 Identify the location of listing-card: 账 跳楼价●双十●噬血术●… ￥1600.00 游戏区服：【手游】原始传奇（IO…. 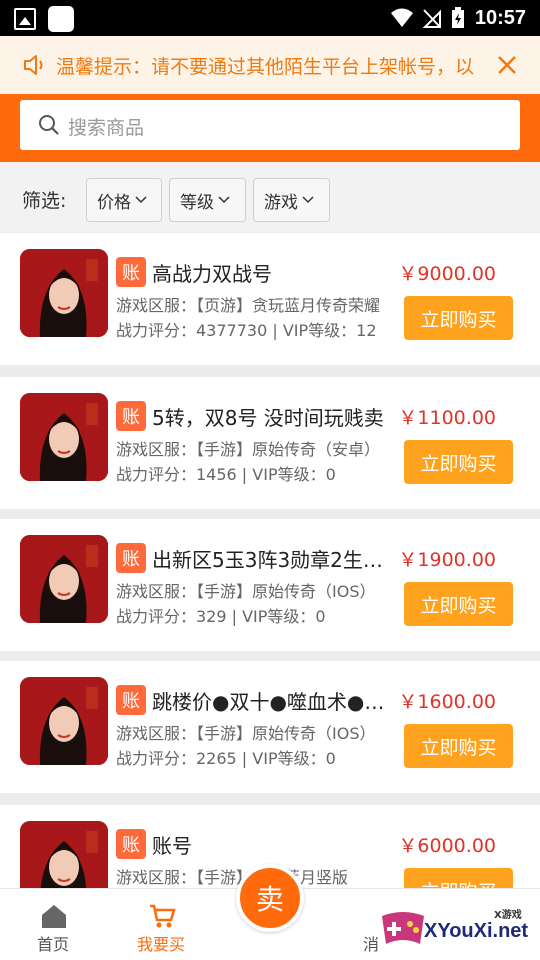
(270, 727).